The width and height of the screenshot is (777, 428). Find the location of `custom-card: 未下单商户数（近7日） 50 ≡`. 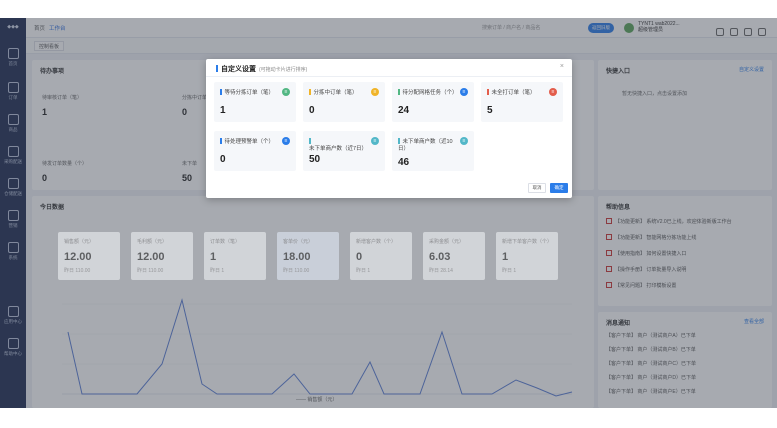

custom-card: 未下单商户数（近7日） 50 ≡ is located at coordinates (344, 151).